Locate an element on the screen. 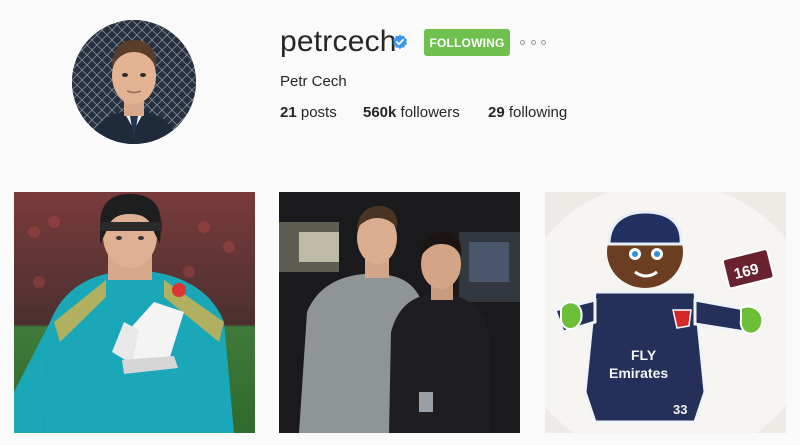 This screenshot has width=800, height=445. stat-posts: 21 posts is located at coordinates (308, 112).